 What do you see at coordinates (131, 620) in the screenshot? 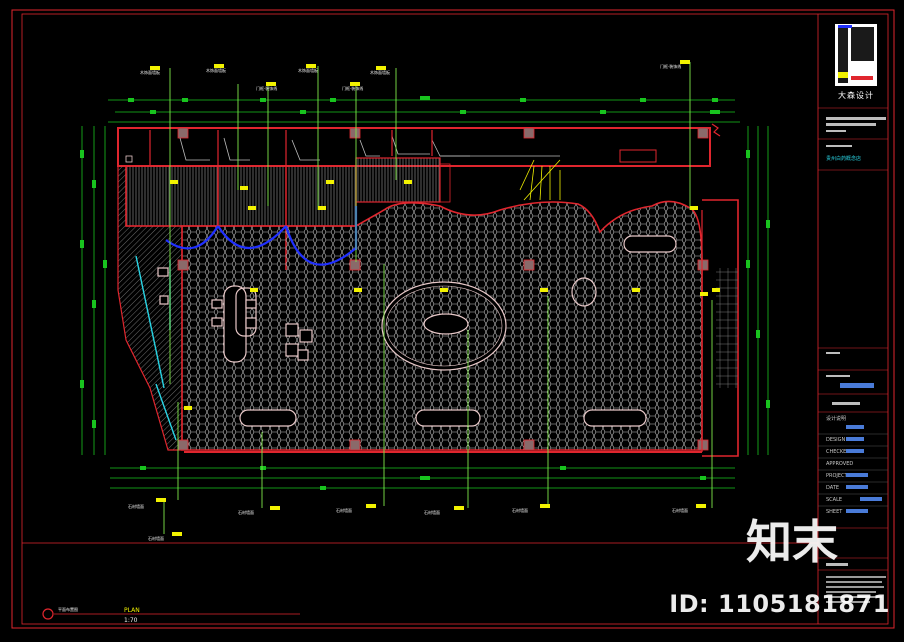
I see `plan-scale: 1:70` at bounding box center [131, 620].